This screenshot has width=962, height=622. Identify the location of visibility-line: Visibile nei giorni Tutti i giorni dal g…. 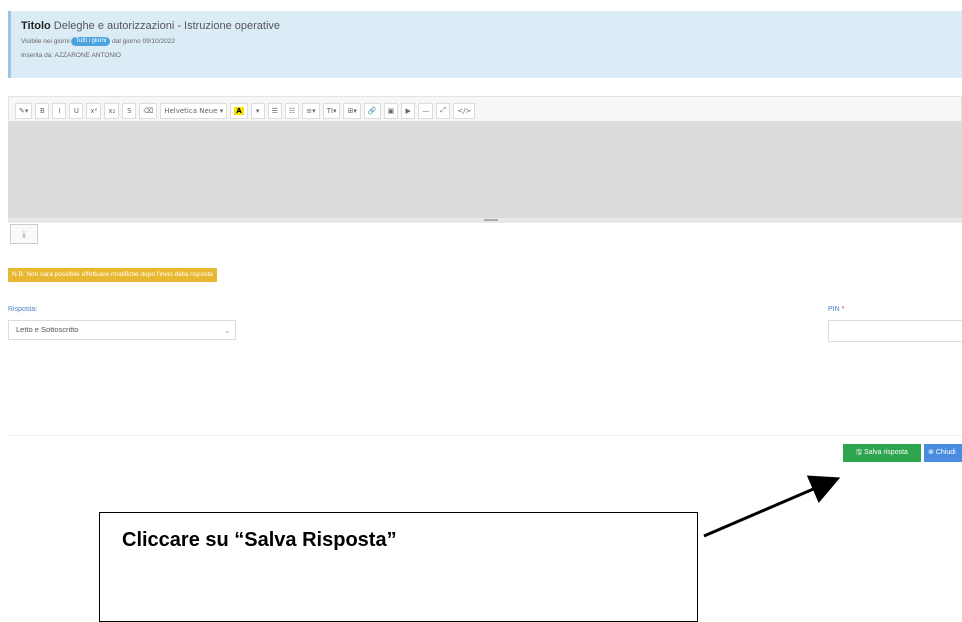
(491, 42).